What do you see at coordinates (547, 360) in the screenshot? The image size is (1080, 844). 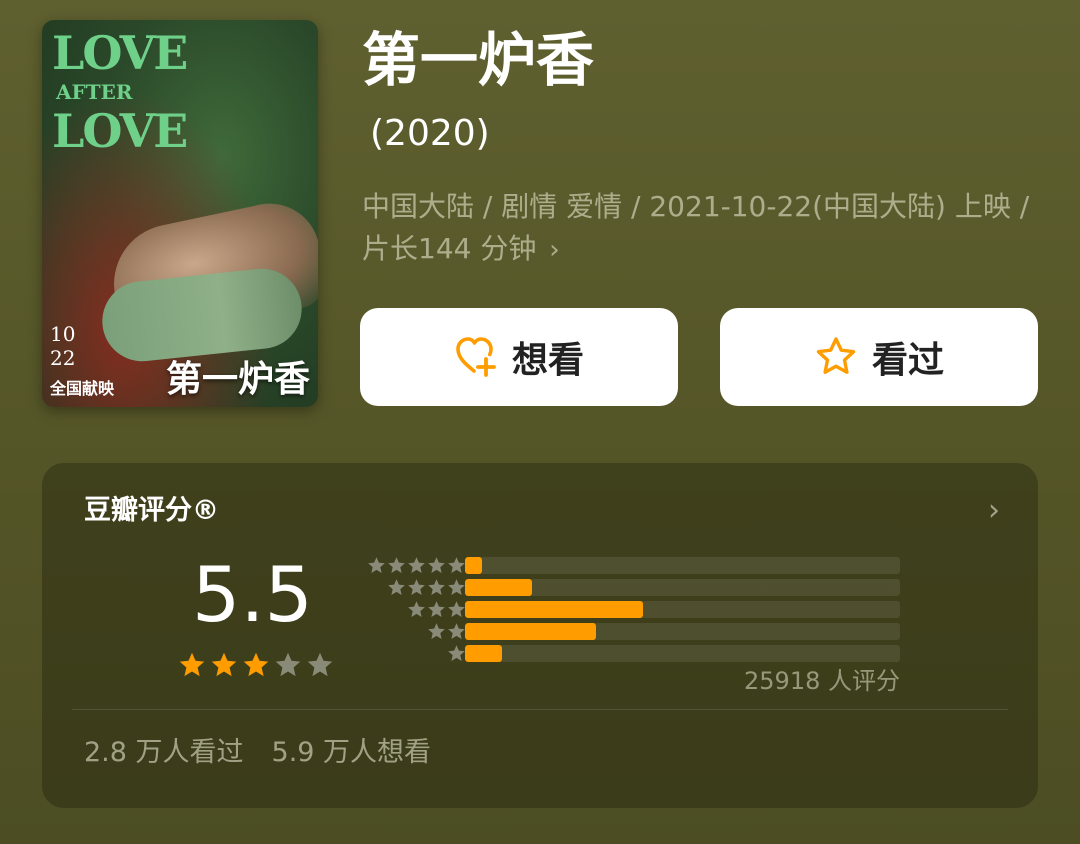 I see `want-to-watch-label: 想看` at bounding box center [547, 360].